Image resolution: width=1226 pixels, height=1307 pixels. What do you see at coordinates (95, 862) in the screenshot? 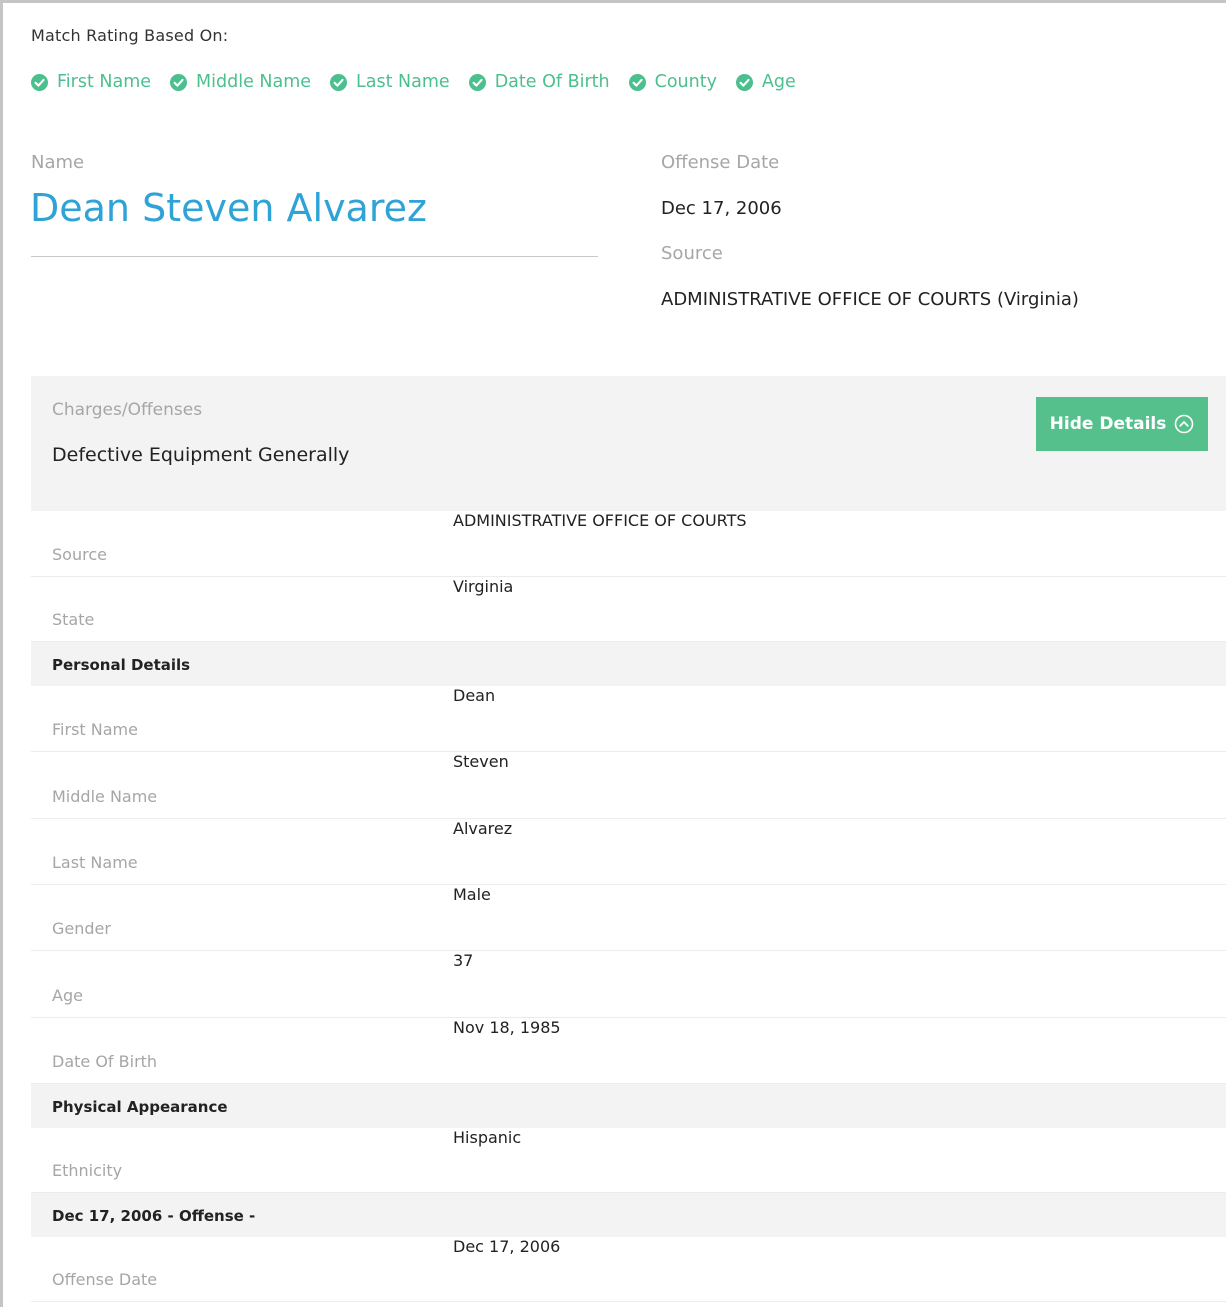
I see `detail-label: Last Name` at bounding box center [95, 862].